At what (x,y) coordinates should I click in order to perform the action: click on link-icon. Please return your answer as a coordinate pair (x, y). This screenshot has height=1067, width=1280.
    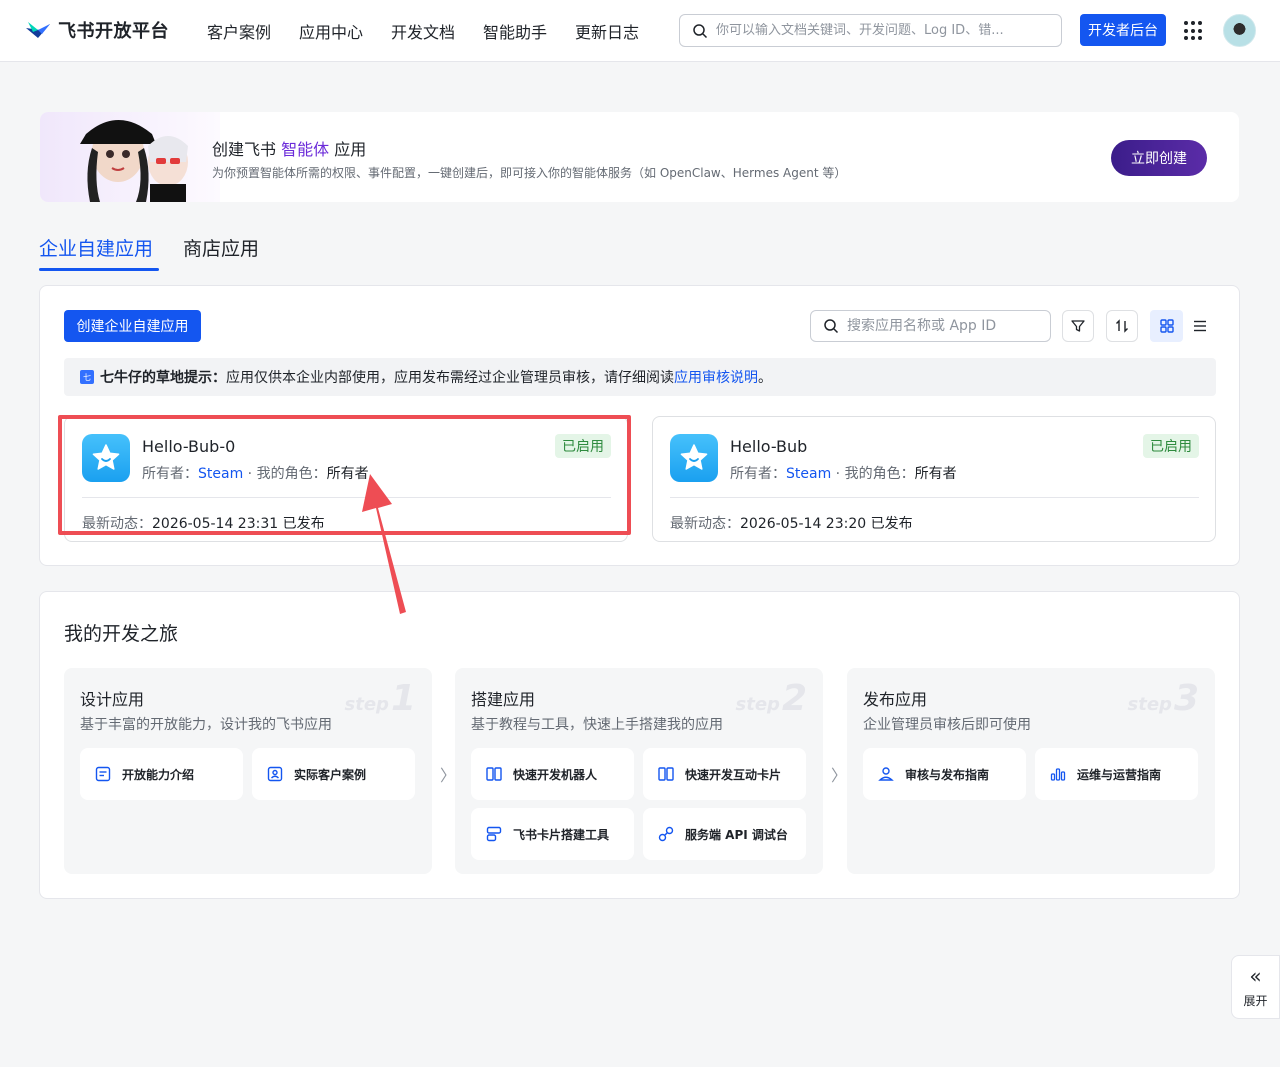
    Looking at the image, I should click on (666, 834).